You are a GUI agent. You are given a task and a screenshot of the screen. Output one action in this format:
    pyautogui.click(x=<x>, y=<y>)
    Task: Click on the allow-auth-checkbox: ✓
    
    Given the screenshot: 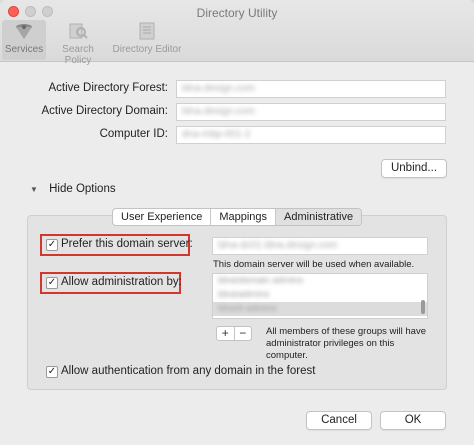 What is the action you would take?
    pyautogui.click(x=52, y=372)
    